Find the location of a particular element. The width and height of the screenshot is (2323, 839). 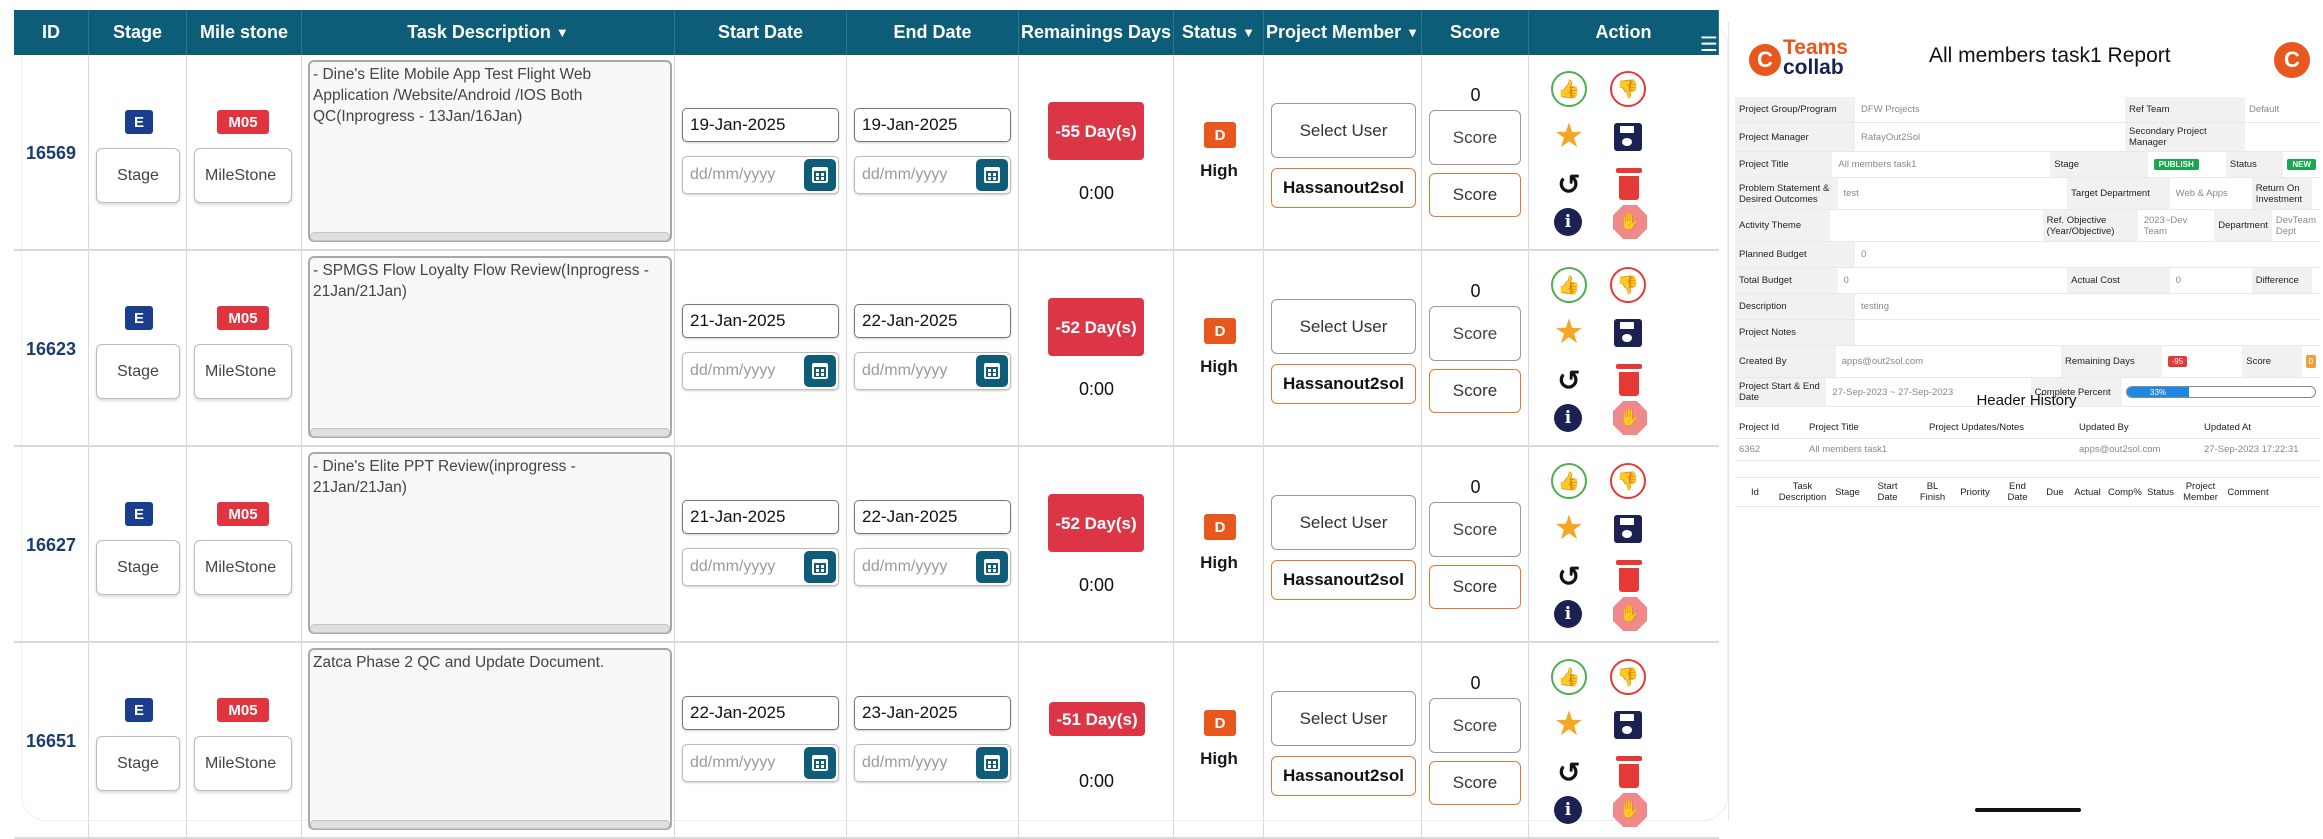

end-date-value: 19-Jan-2025 is located at coordinates (932, 125).